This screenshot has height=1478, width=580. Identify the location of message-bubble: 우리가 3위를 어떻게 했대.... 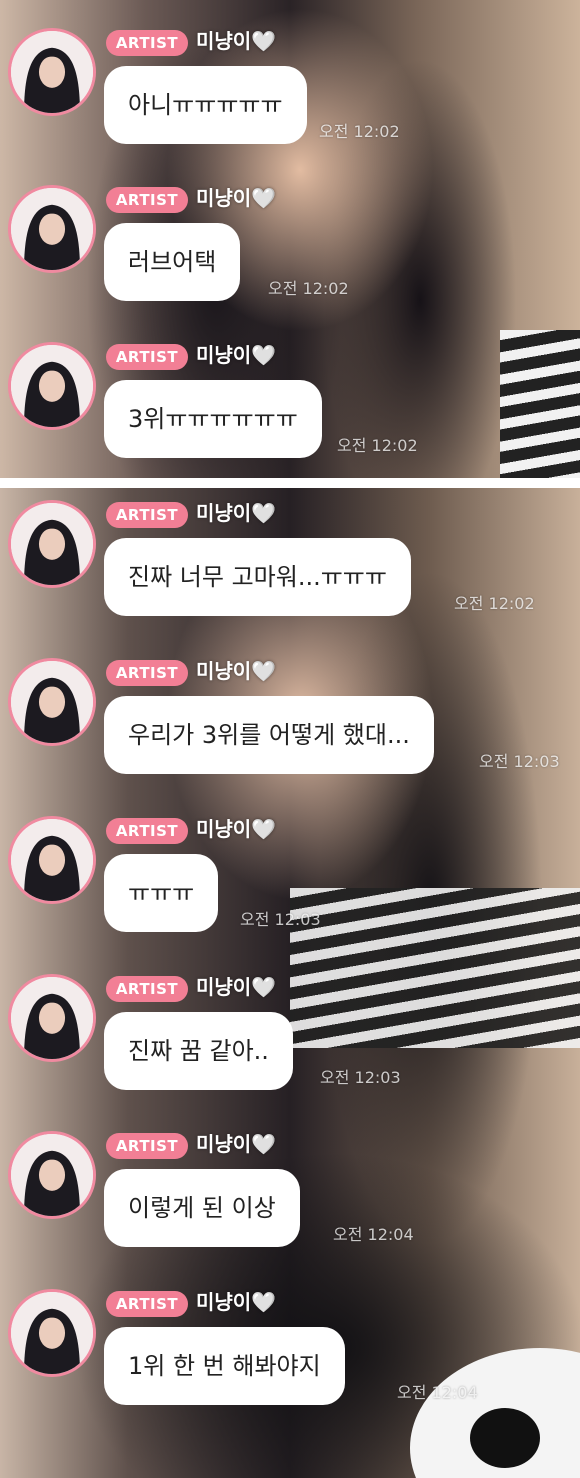
(269, 735).